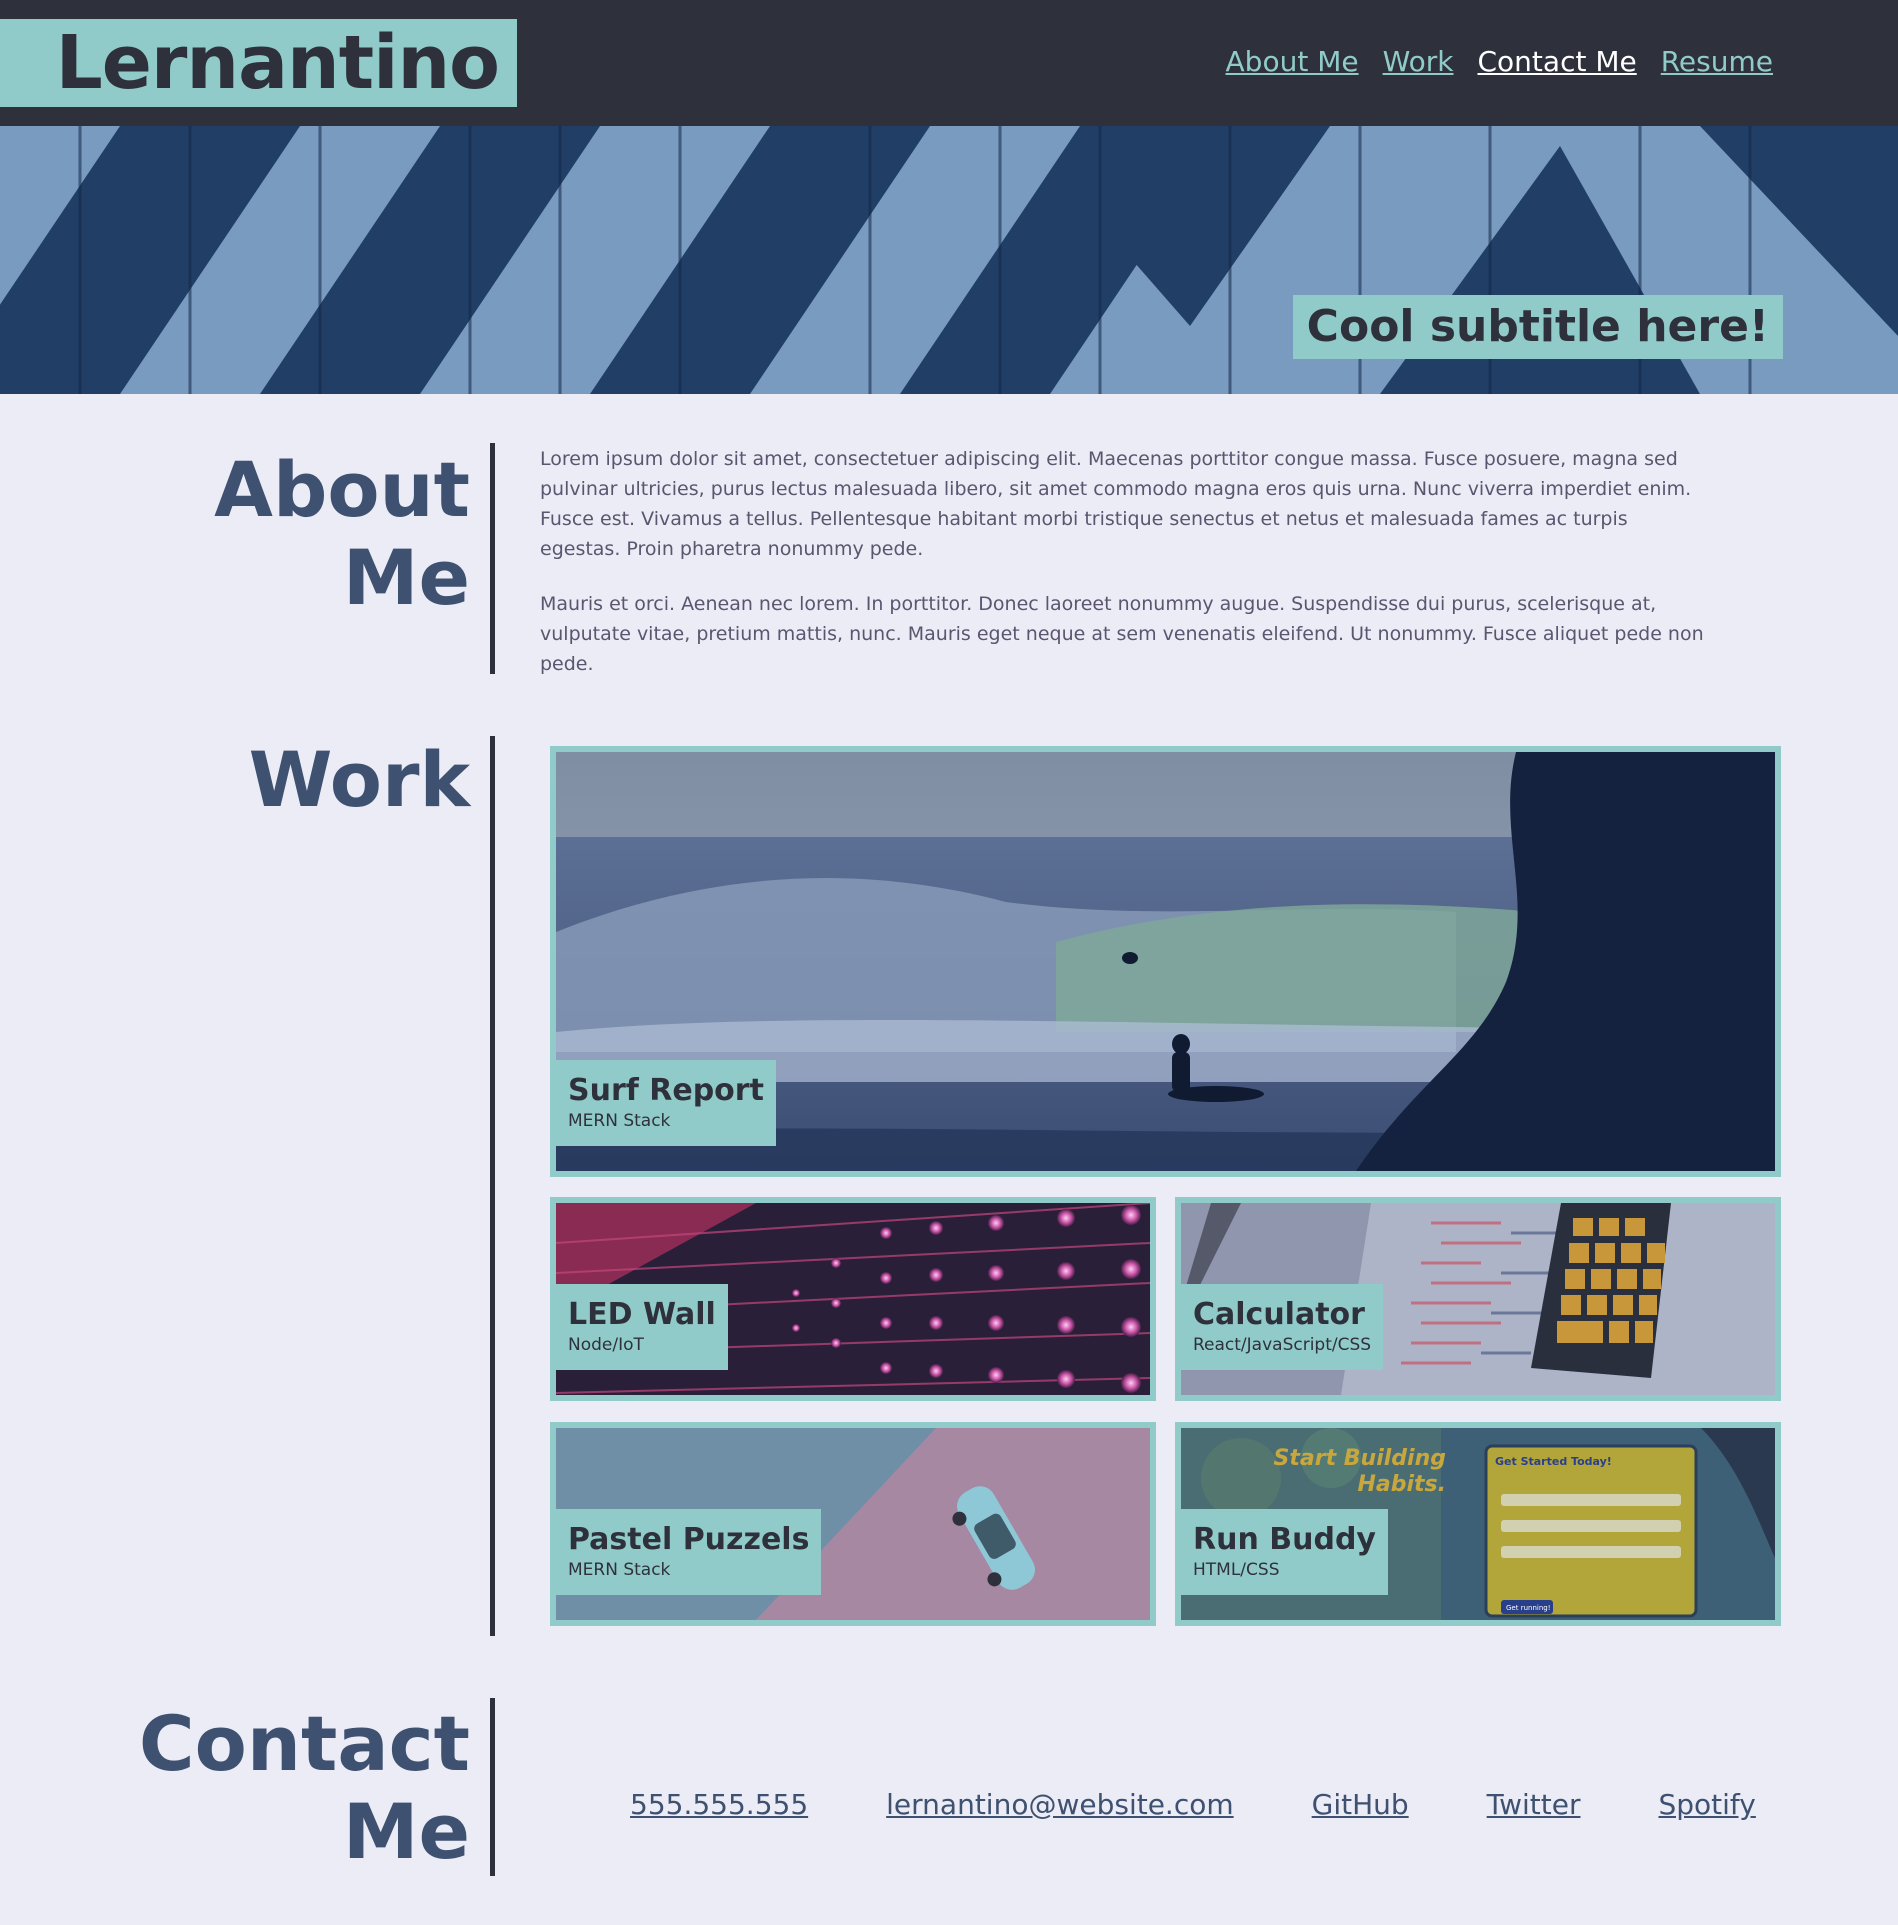  What do you see at coordinates (342, 489) in the screenshot?
I see `about-title-line1: About` at bounding box center [342, 489].